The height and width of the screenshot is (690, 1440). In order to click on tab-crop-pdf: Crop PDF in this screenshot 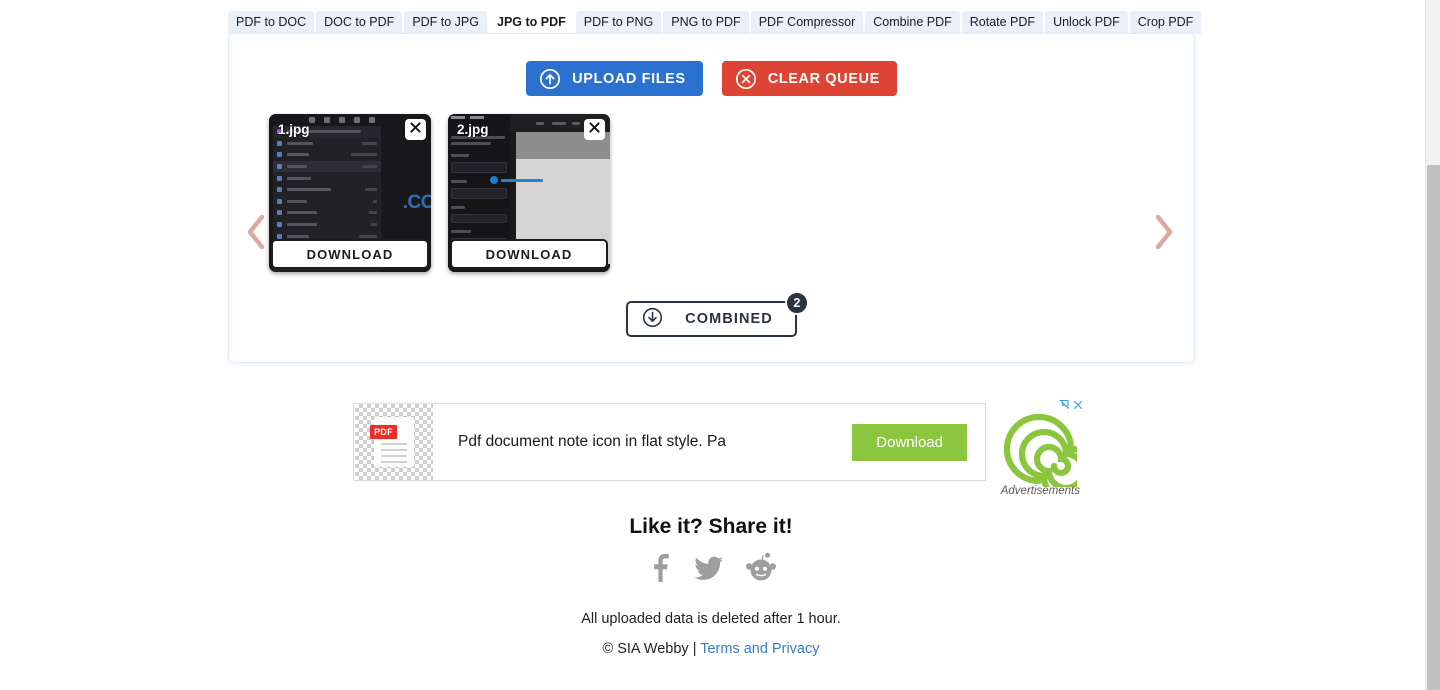, I will do `click(1165, 22)`.